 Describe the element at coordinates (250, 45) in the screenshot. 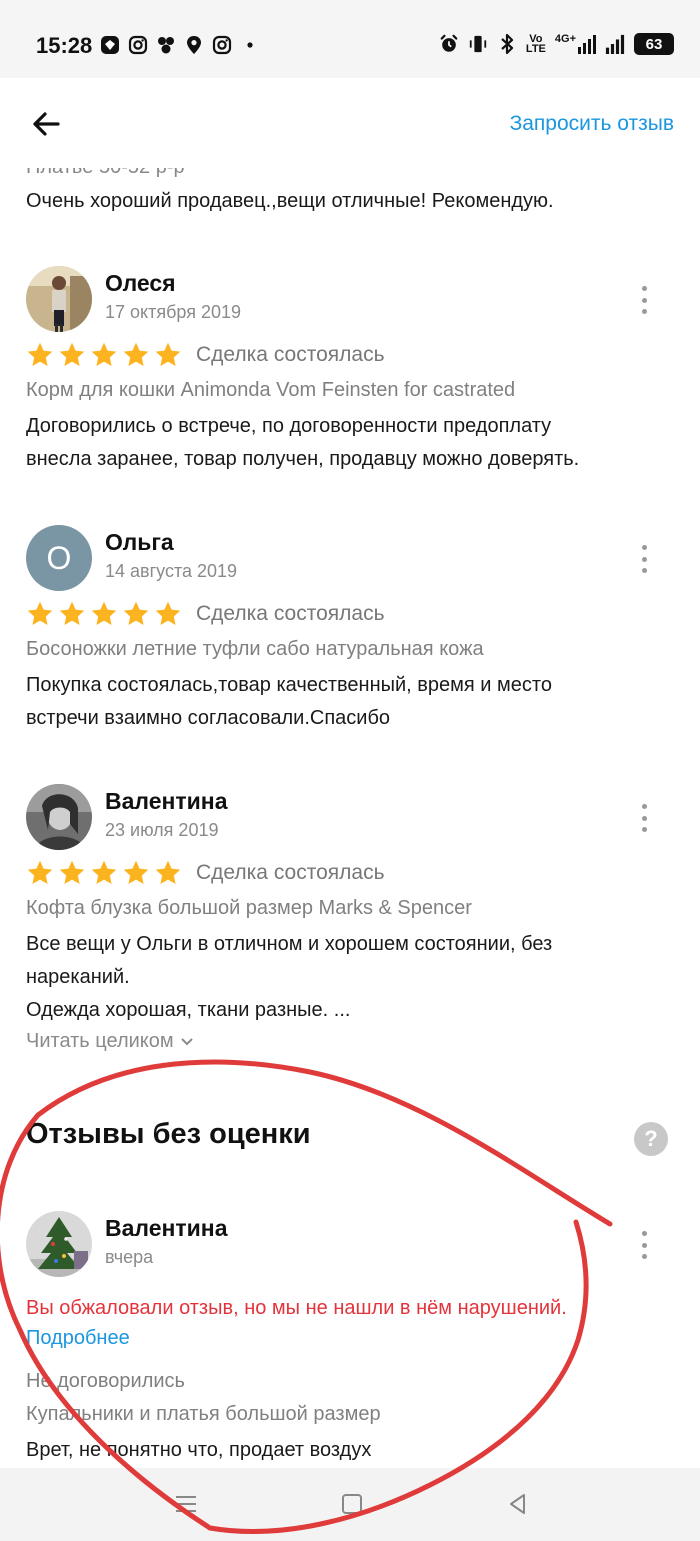

I see `more-notifications-icon` at that location.